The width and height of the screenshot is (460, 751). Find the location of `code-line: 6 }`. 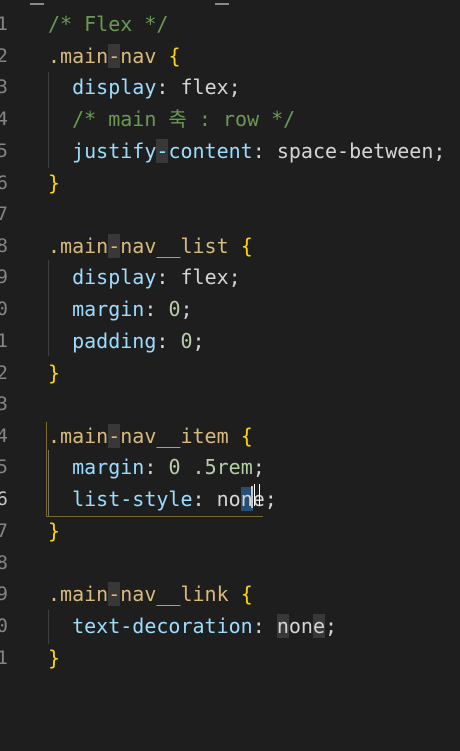

code-line: 6 } is located at coordinates (230, 183).